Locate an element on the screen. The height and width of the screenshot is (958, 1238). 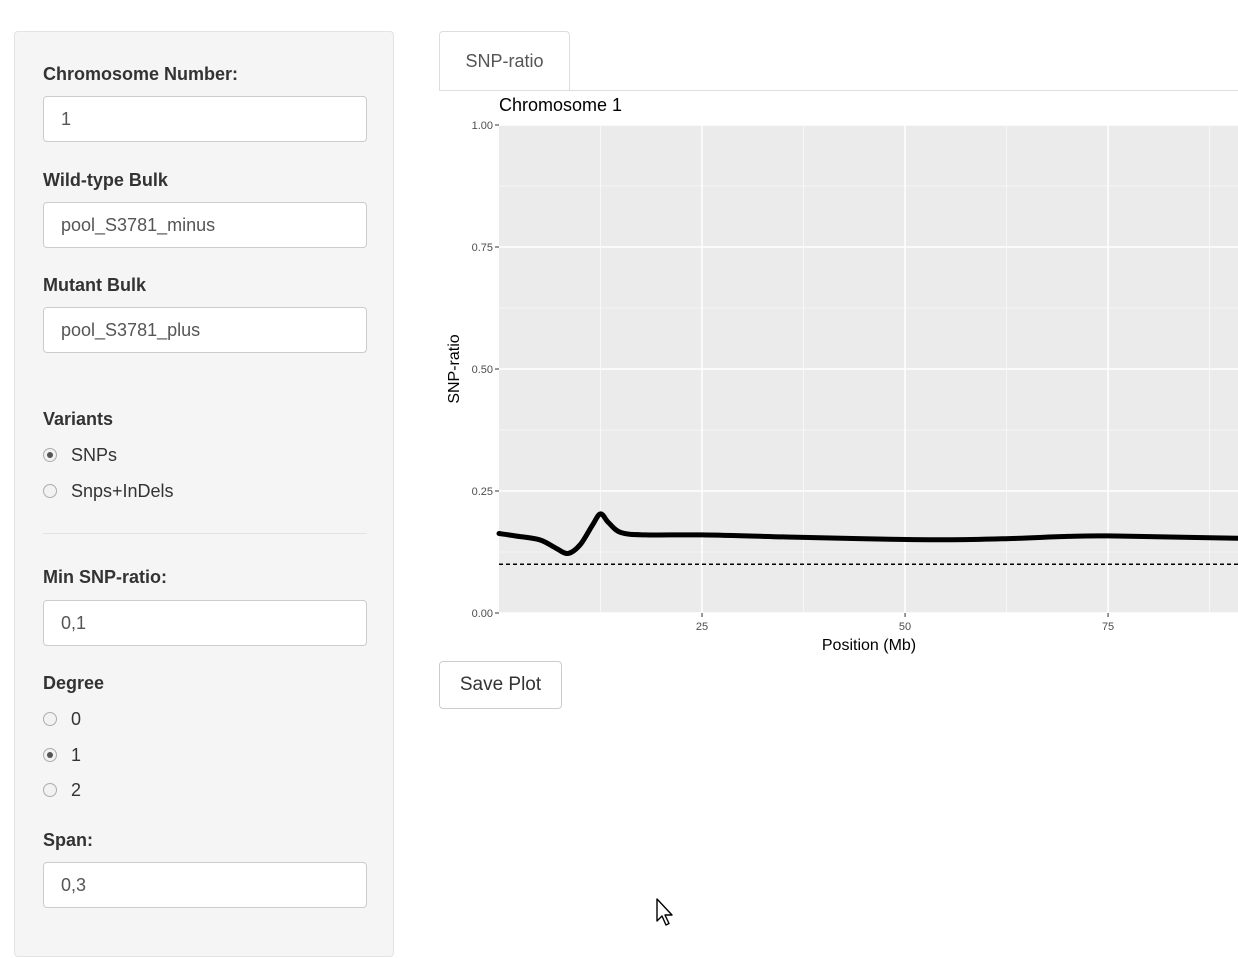
y-tick-label: 1.00 is located at coordinates (482, 126).